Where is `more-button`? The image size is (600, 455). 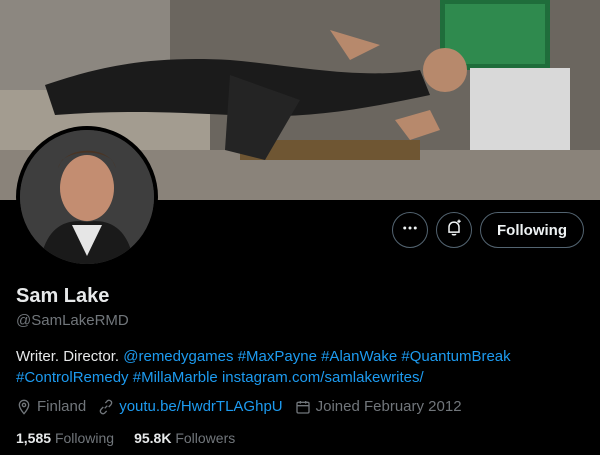
more-button is located at coordinates (410, 230).